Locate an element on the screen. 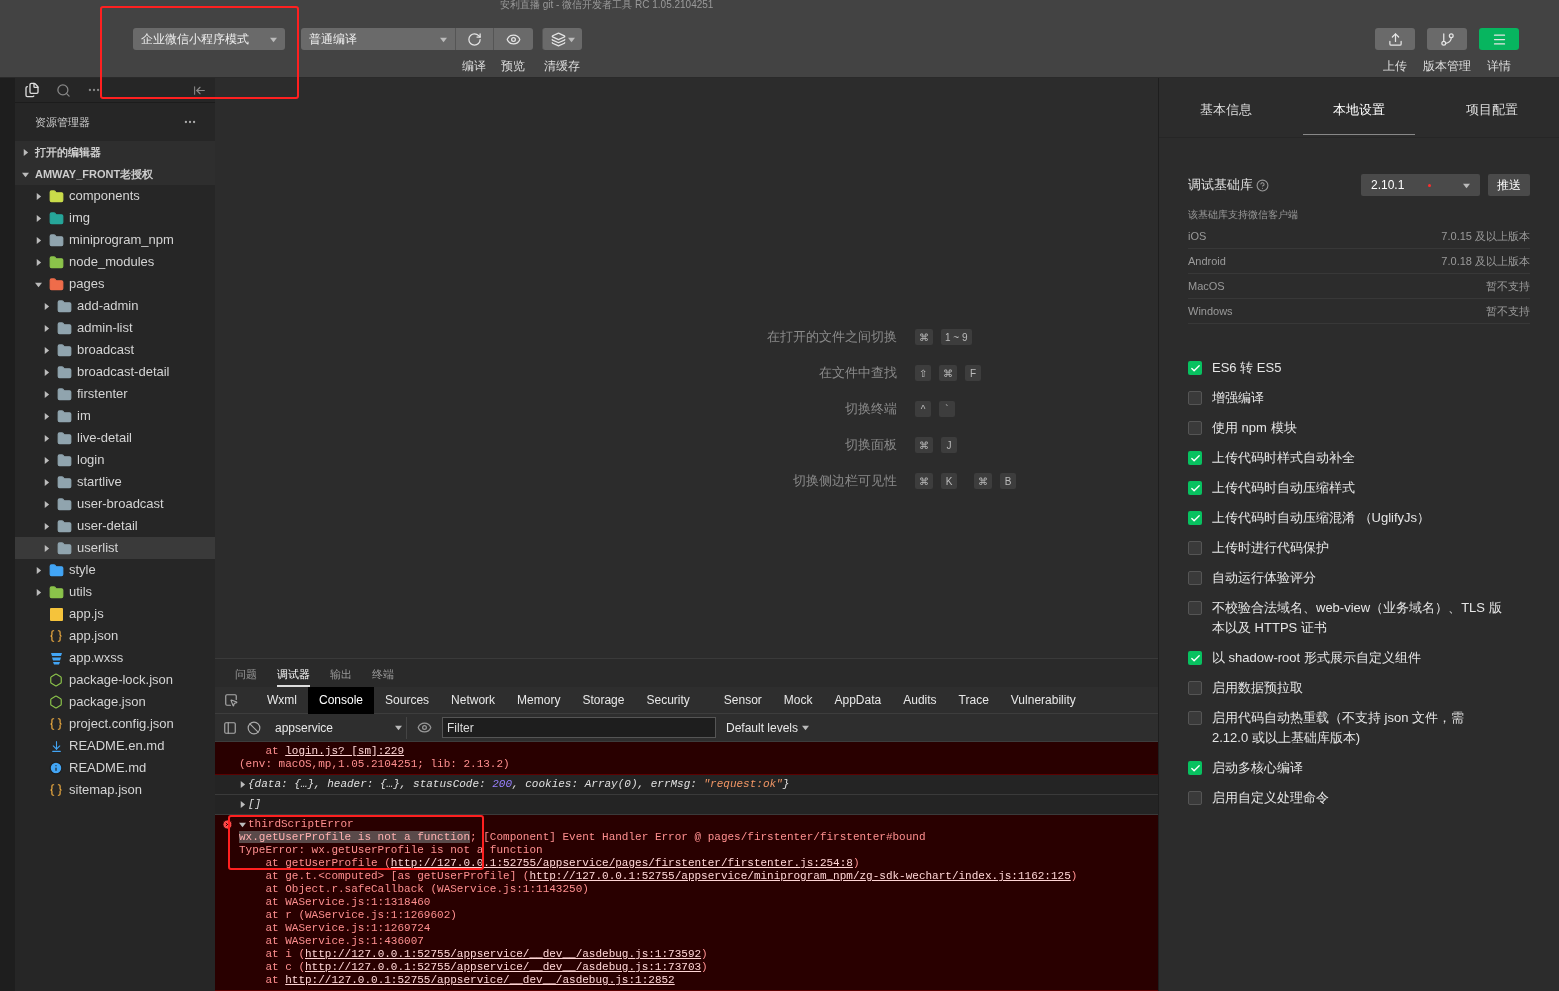 This screenshot has height=991, width=1559. settings-tab: 本地设置 is located at coordinates (1359, 107).